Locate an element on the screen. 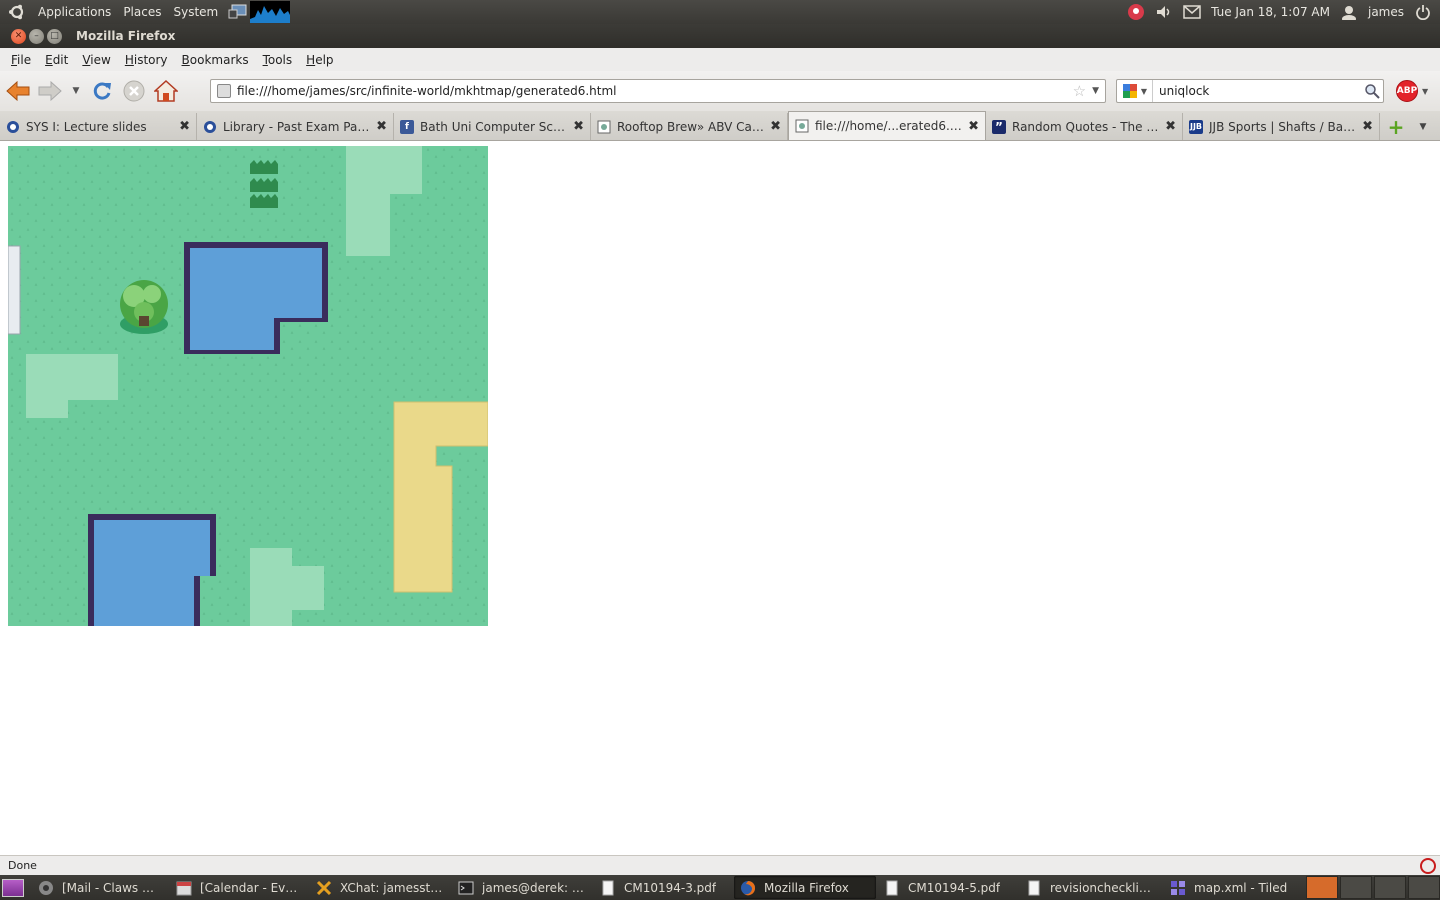 This screenshot has height=900, width=1440. minimize-window-button: – is located at coordinates (36, 36).